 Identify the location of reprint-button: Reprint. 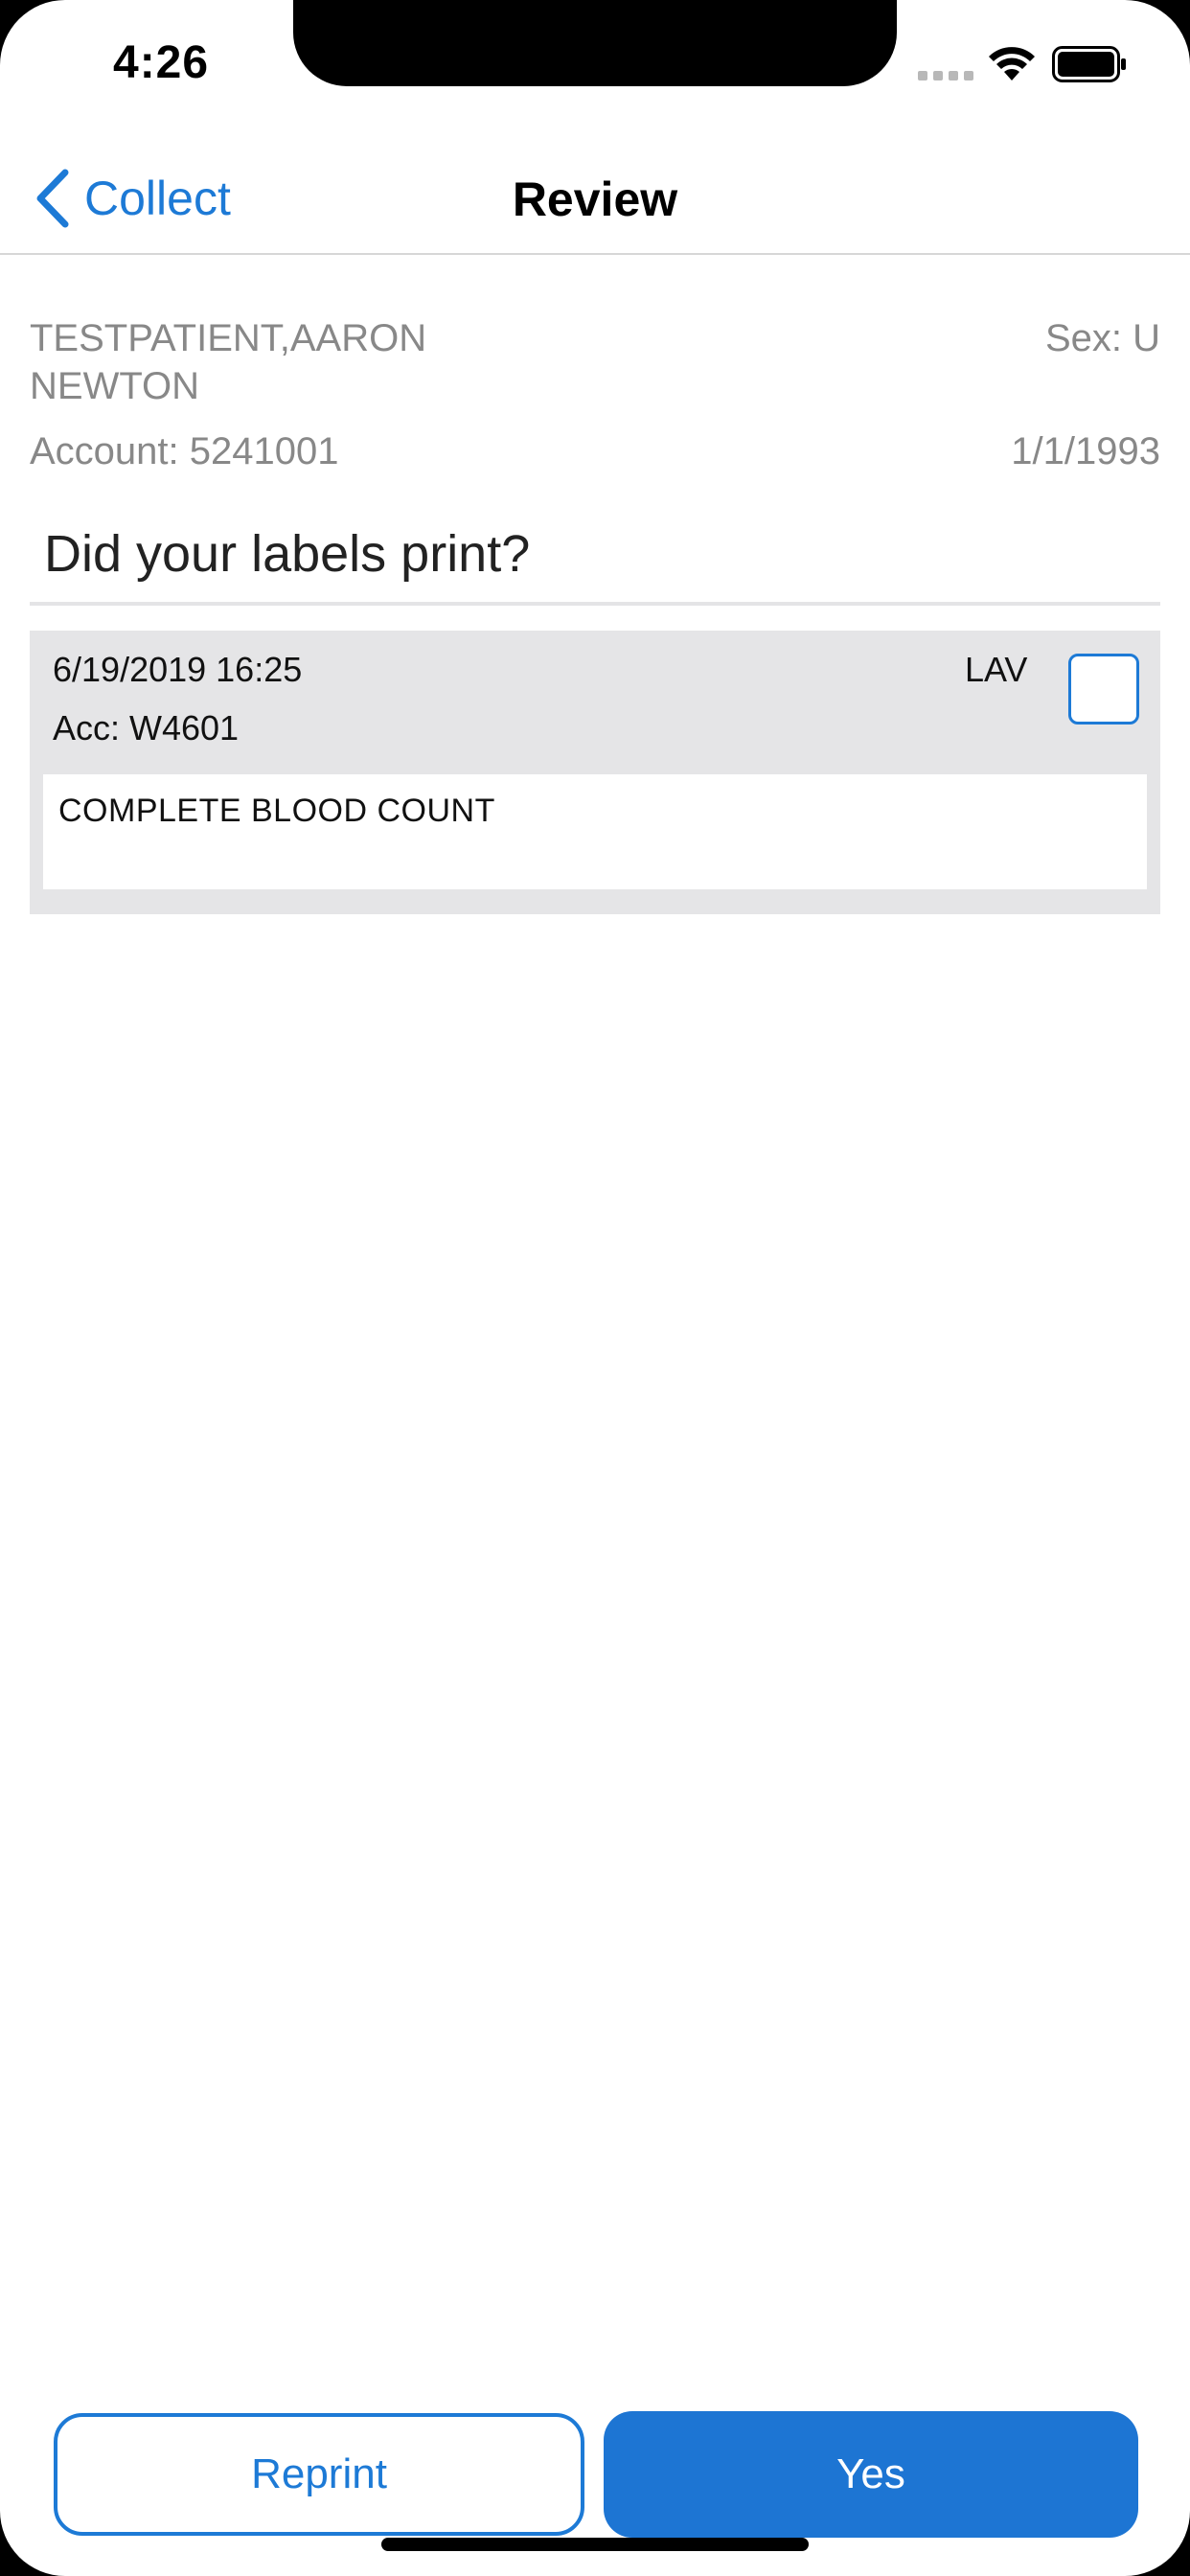
(319, 2474).